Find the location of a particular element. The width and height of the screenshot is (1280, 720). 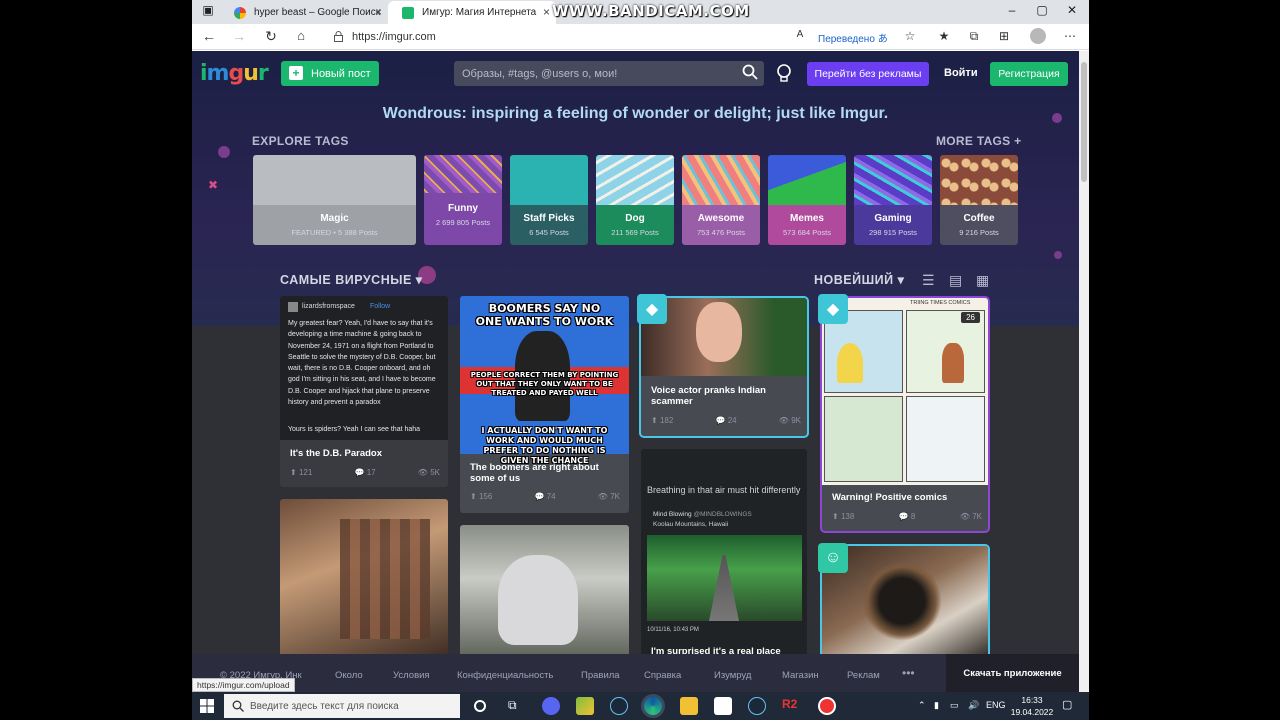

view-count: 9K is located at coordinates (796, 420).